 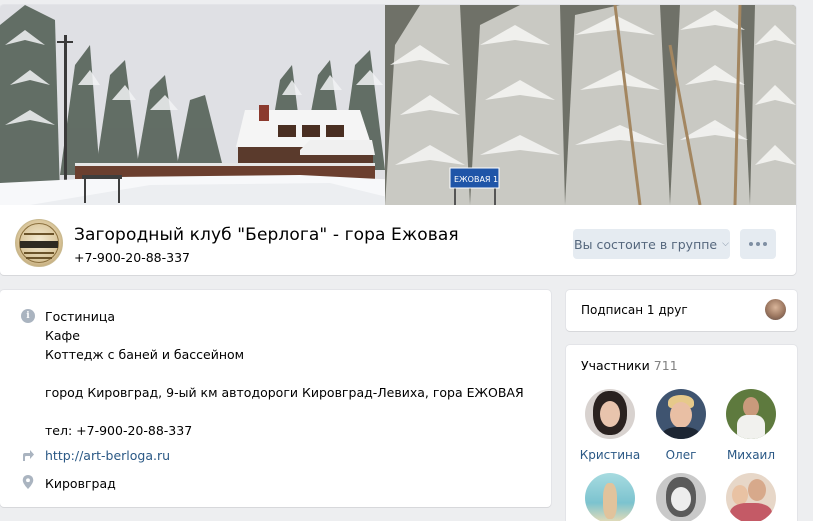 I want to click on member-figure, so click(x=610, y=501).